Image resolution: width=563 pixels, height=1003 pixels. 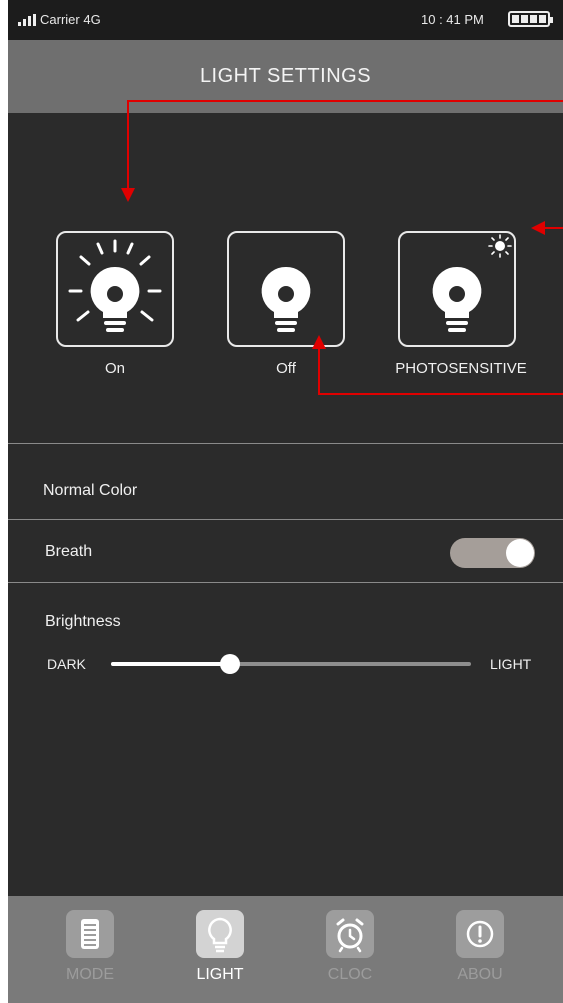 I want to click on tab-mode-label: MODE, so click(x=90, y=974).